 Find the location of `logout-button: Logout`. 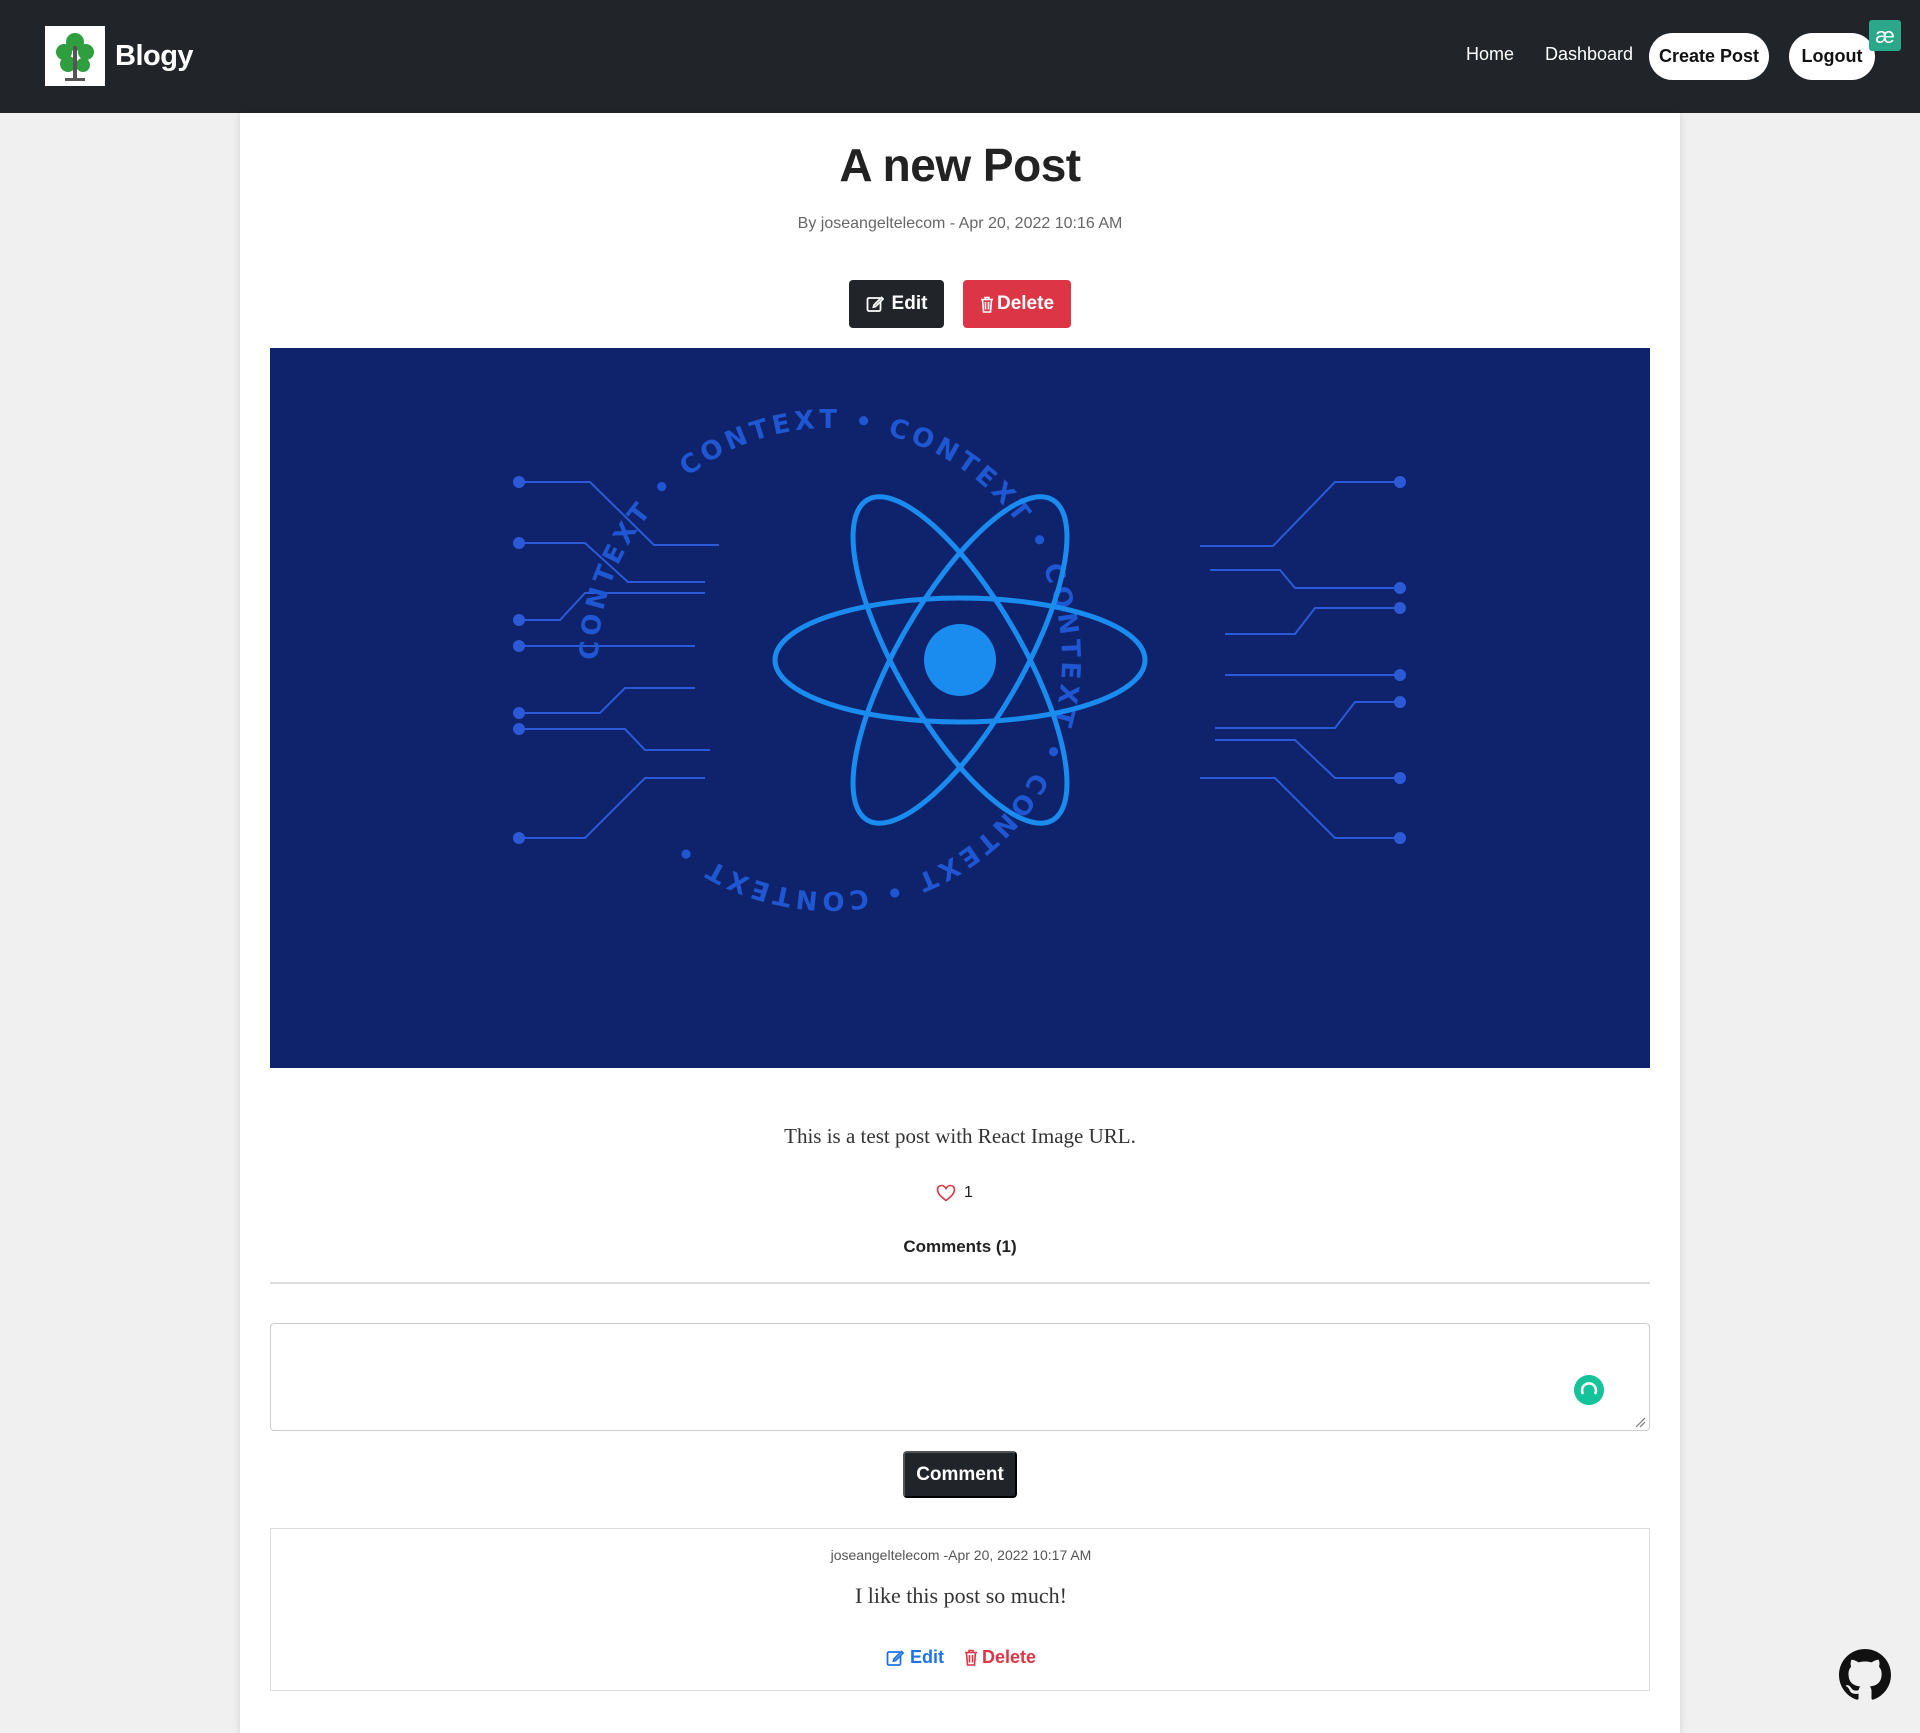

logout-button: Logout is located at coordinates (1832, 56).